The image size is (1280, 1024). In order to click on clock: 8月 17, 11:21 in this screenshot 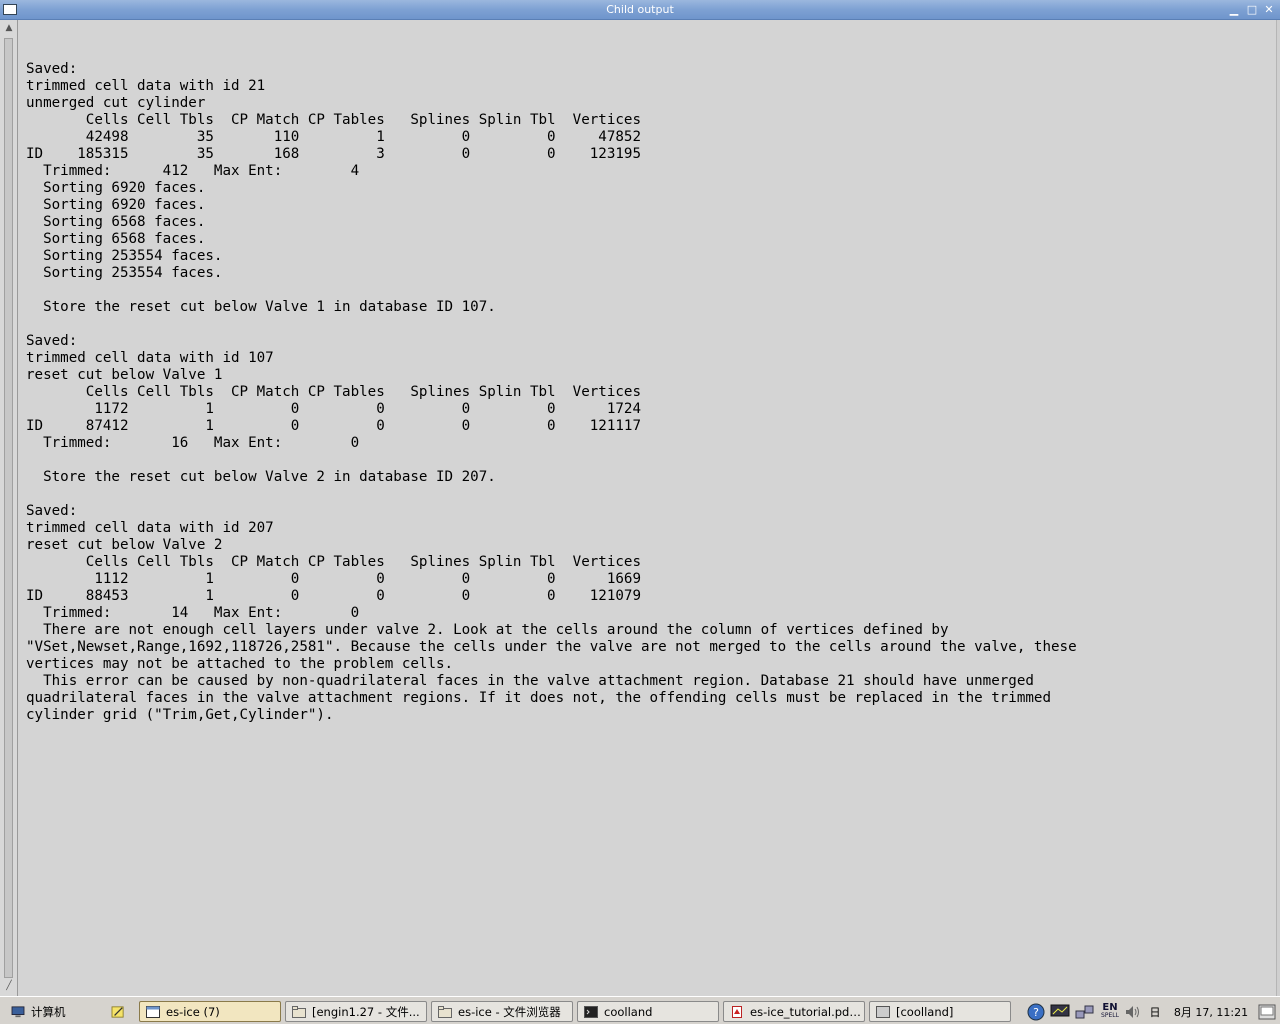, I will do `click(1211, 1011)`.